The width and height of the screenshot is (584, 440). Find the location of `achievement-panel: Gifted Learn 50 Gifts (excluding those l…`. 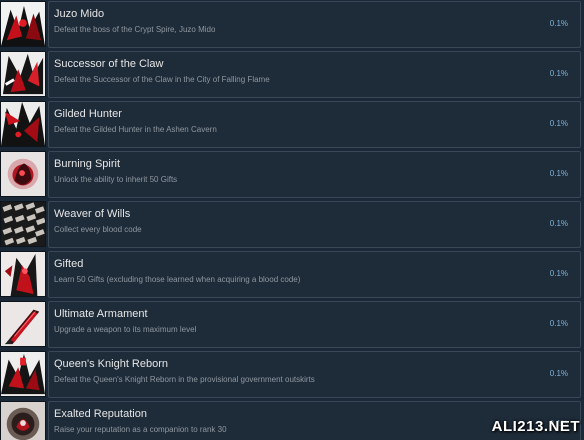

achievement-panel: Gifted Learn 50 Gifts (excluding those l… is located at coordinates (314, 274).